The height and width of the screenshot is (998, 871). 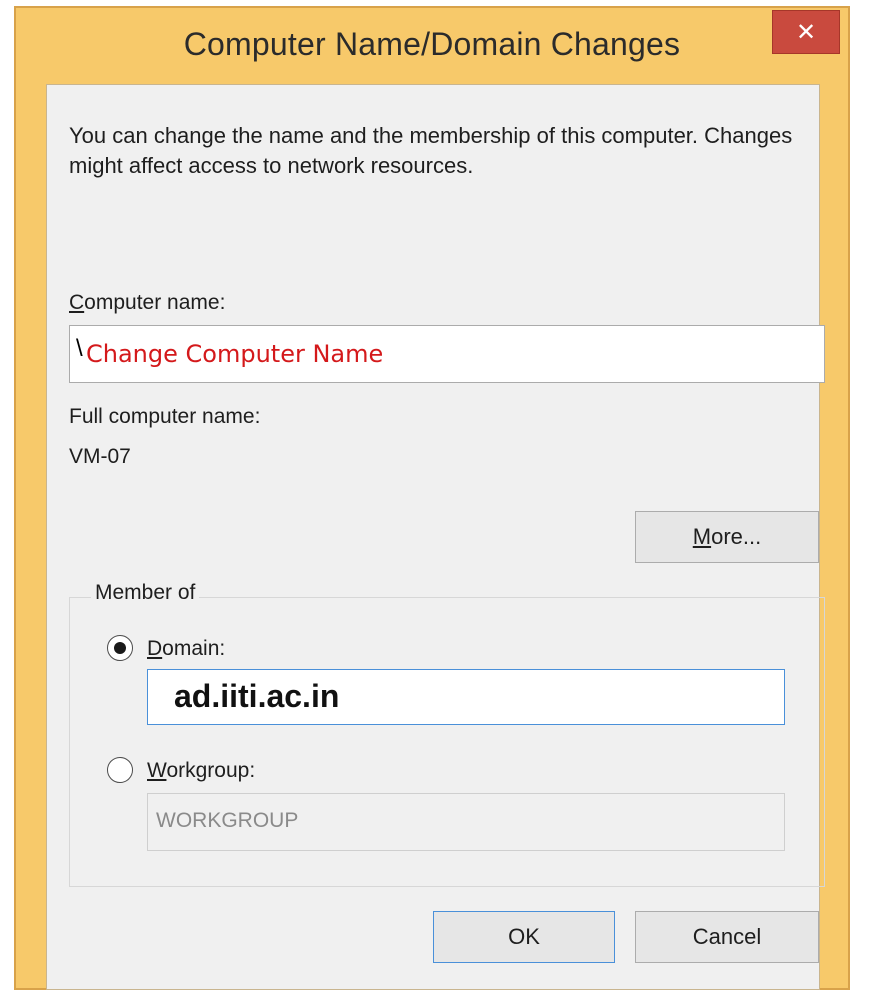 I want to click on radio-selected-icon, so click(x=120, y=648).